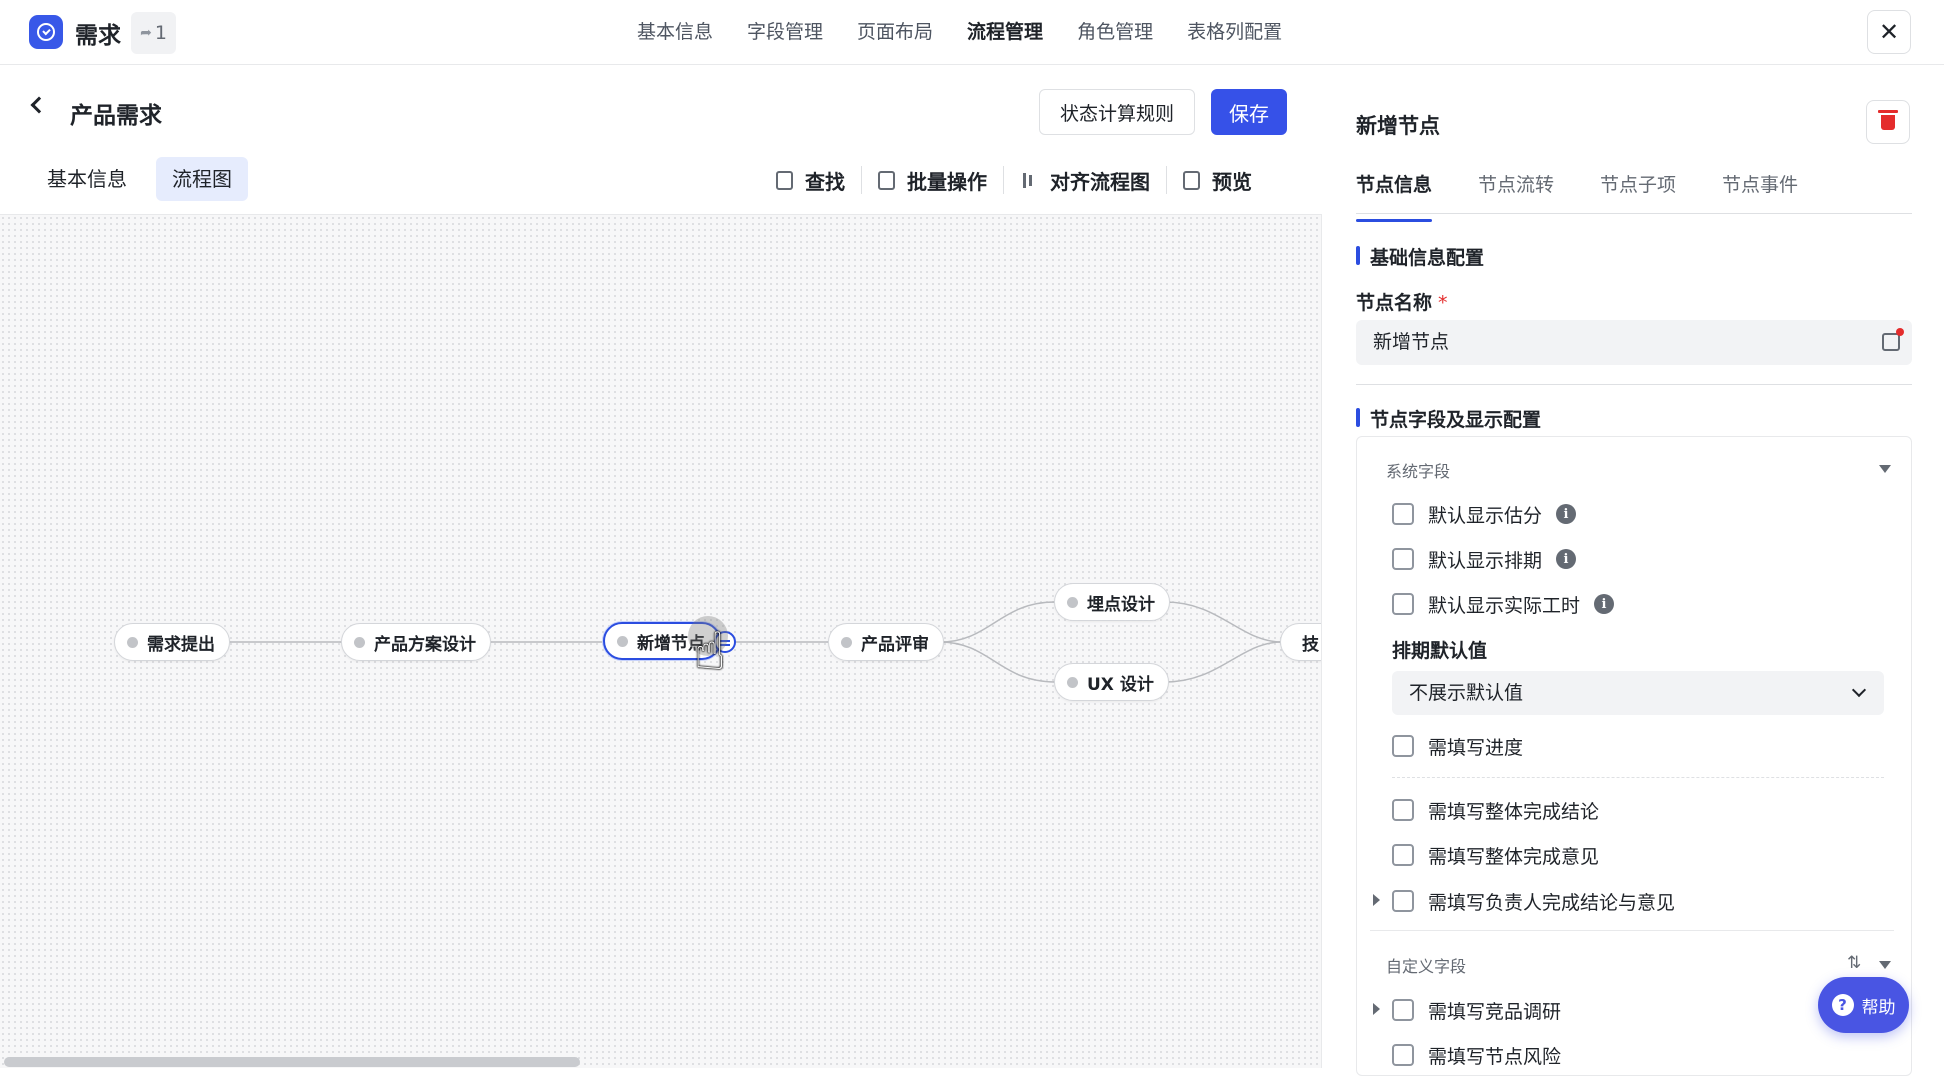 The height and width of the screenshot is (1076, 1944). I want to click on help-label: 帮助, so click(1878, 1007).